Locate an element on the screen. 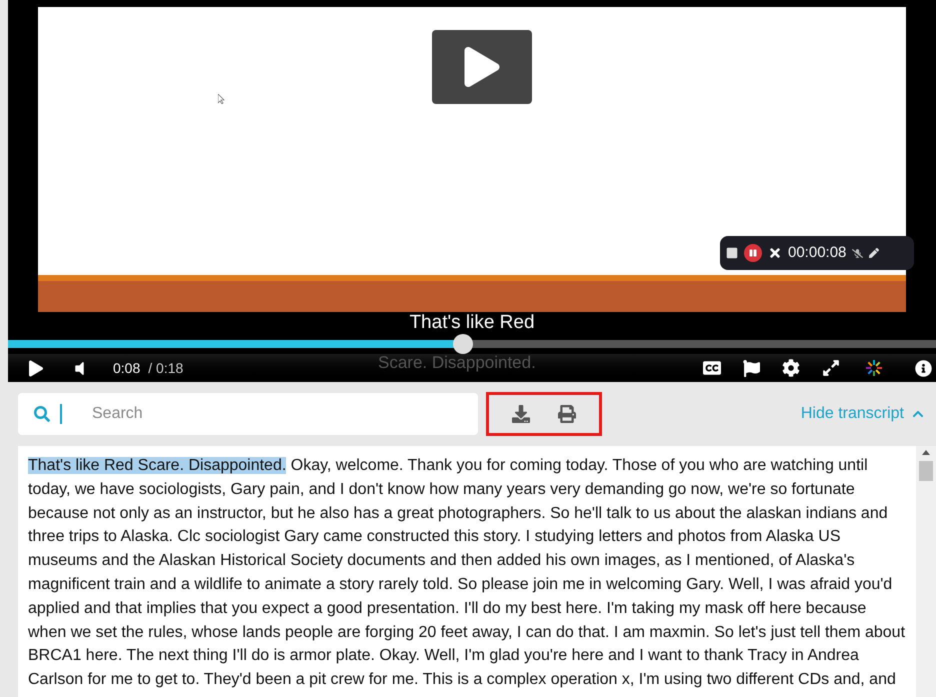  pen-icon is located at coordinates (874, 253).